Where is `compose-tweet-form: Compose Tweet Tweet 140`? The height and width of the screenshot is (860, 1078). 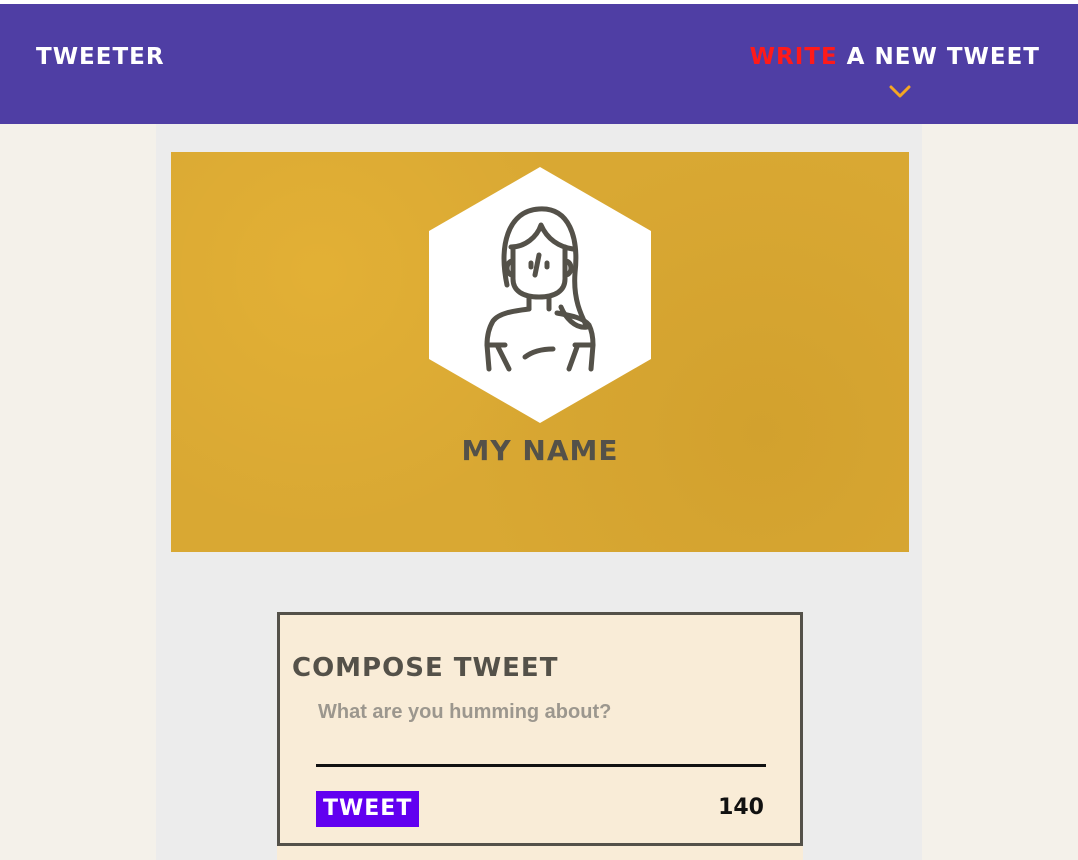 compose-tweet-form: Compose Tweet Tweet 140 is located at coordinates (540, 729).